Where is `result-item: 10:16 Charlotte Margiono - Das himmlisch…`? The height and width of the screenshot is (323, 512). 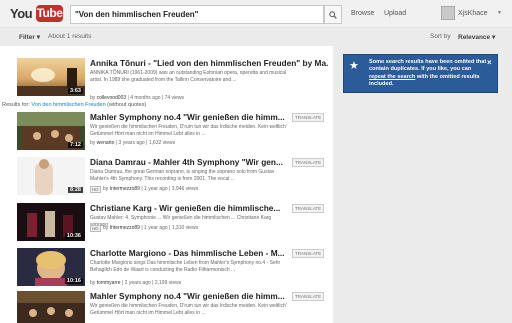 result-item: 10:16 Charlotte Margiono - Das himmlisch… is located at coordinates (166, 272).